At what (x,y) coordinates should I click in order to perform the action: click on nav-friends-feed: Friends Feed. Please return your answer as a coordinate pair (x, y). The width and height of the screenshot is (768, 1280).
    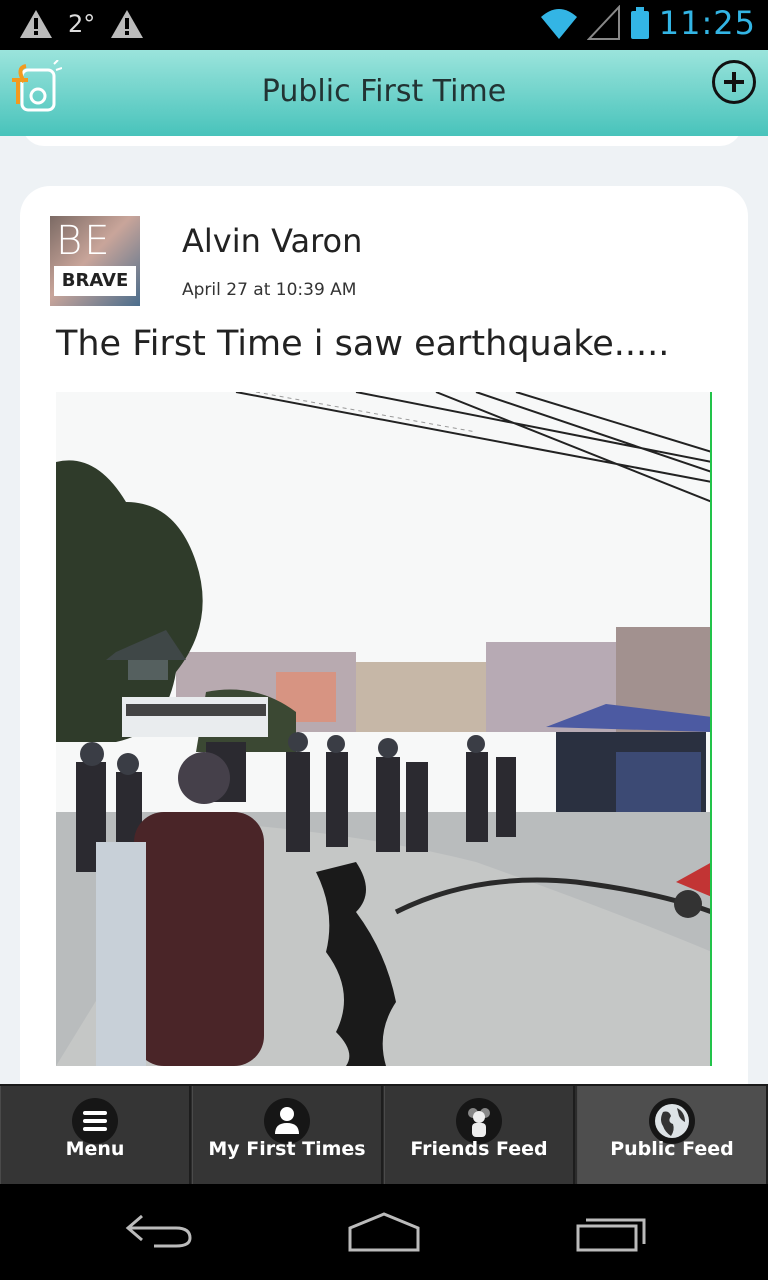
    Looking at the image, I should click on (479, 1135).